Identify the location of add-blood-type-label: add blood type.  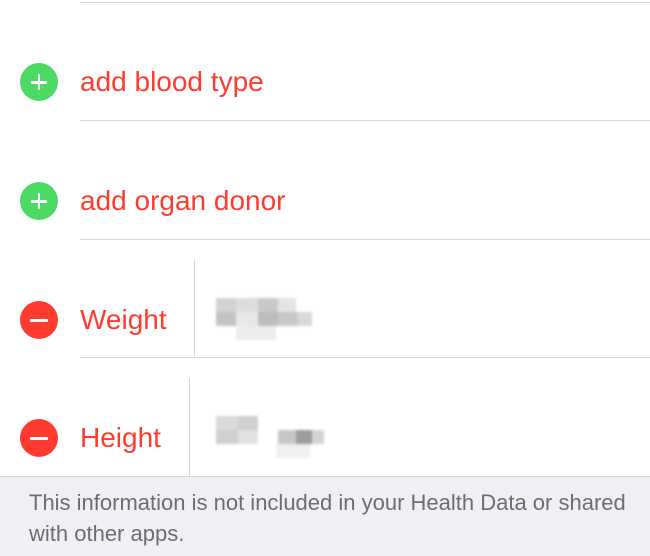
(172, 82).